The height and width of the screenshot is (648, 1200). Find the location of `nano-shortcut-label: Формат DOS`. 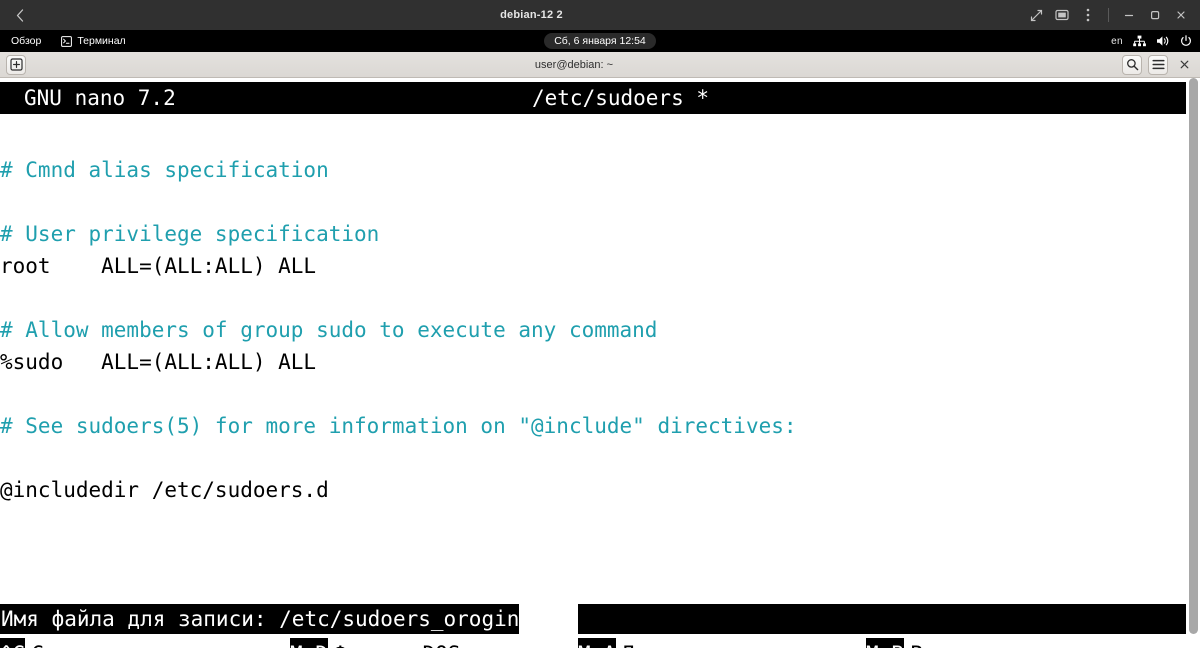

nano-shortcut-label: Формат DOS is located at coordinates (394, 642).